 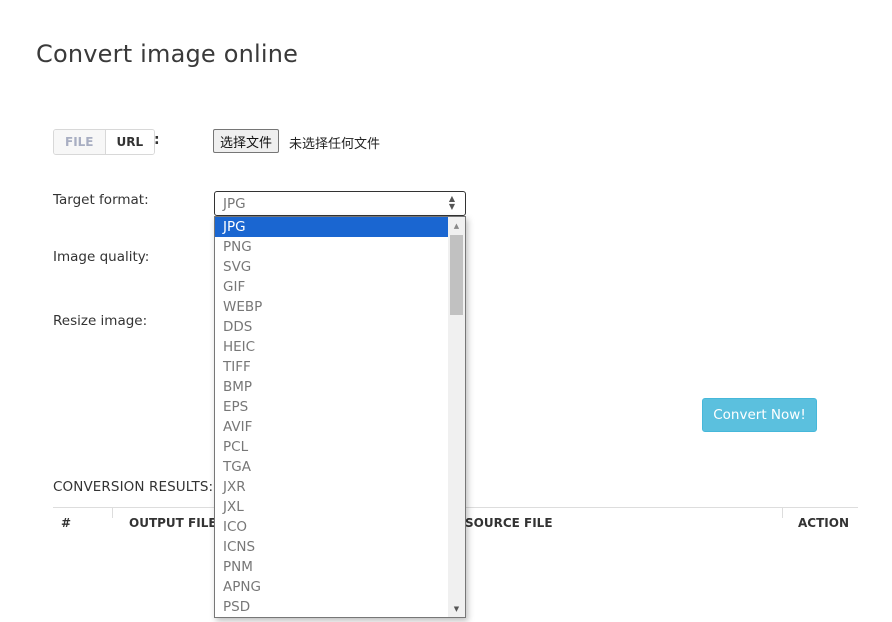 I want to click on format-option-jxr: JXR, so click(x=331, y=487).